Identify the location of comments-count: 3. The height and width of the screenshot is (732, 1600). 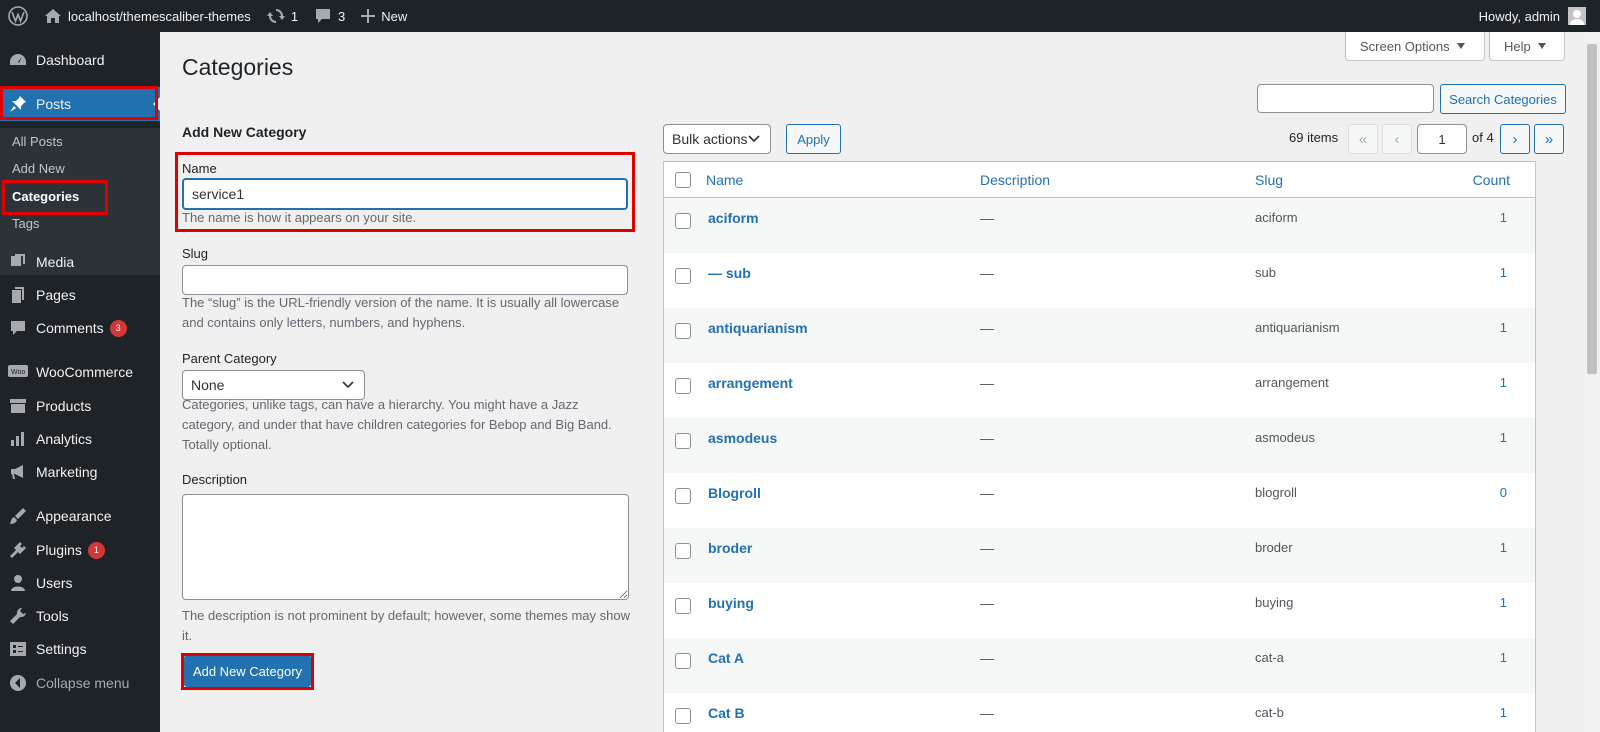
(342, 16).